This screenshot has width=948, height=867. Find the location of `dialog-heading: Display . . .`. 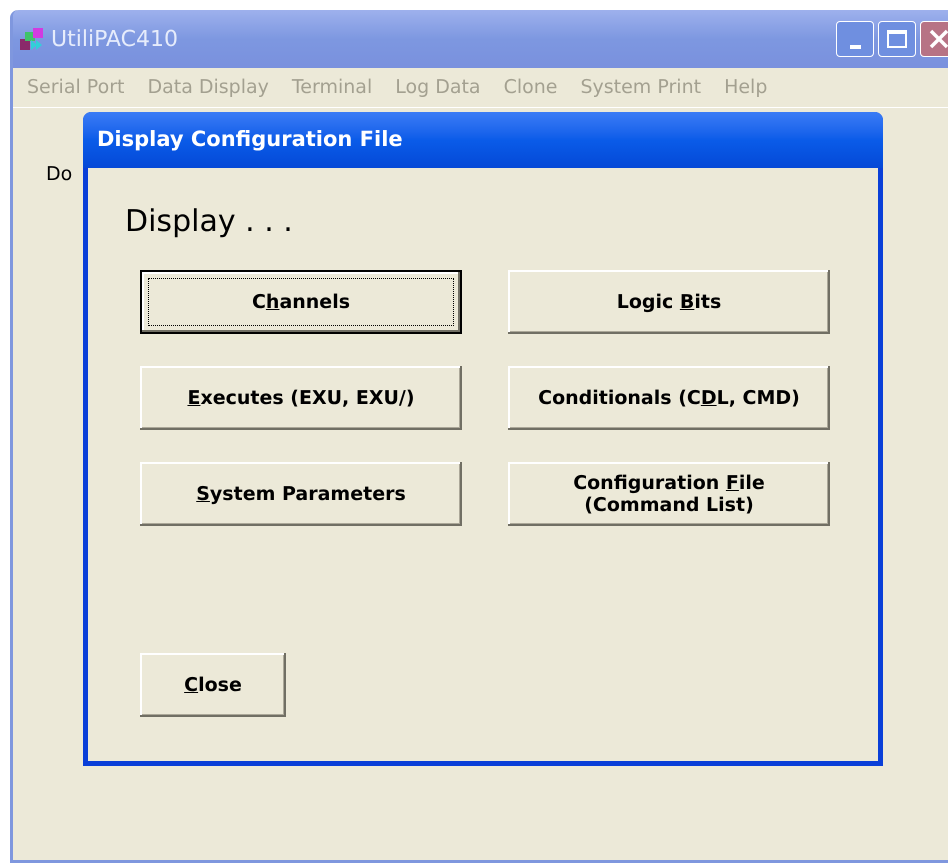

dialog-heading: Display . . . is located at coordinates (209, 222).